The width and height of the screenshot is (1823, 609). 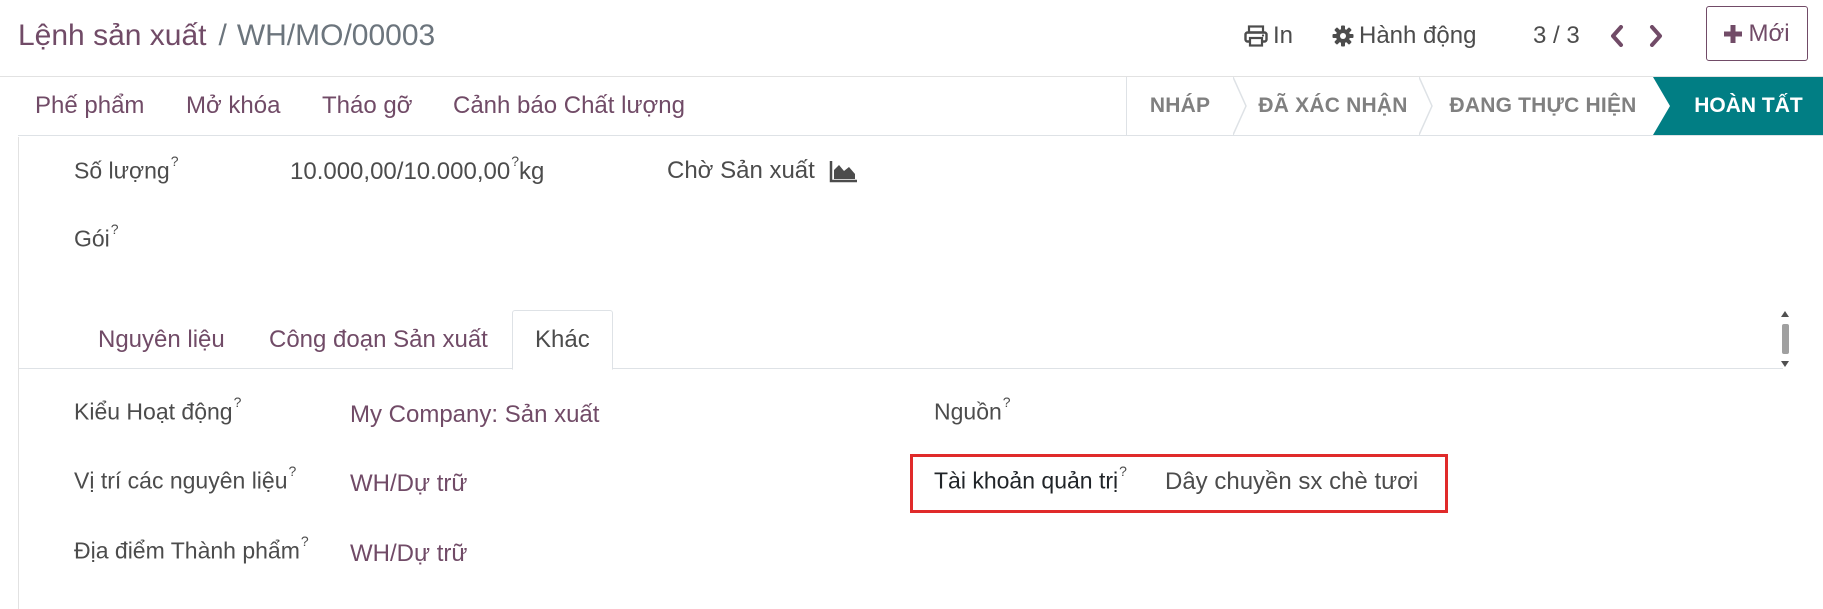 I want to click on stage-pipeline: NHÁP ĐÃ XÁC NHẬN ĐANG THỰC HIỆN HOÀN TẤT, so click(x=1474, y=106).